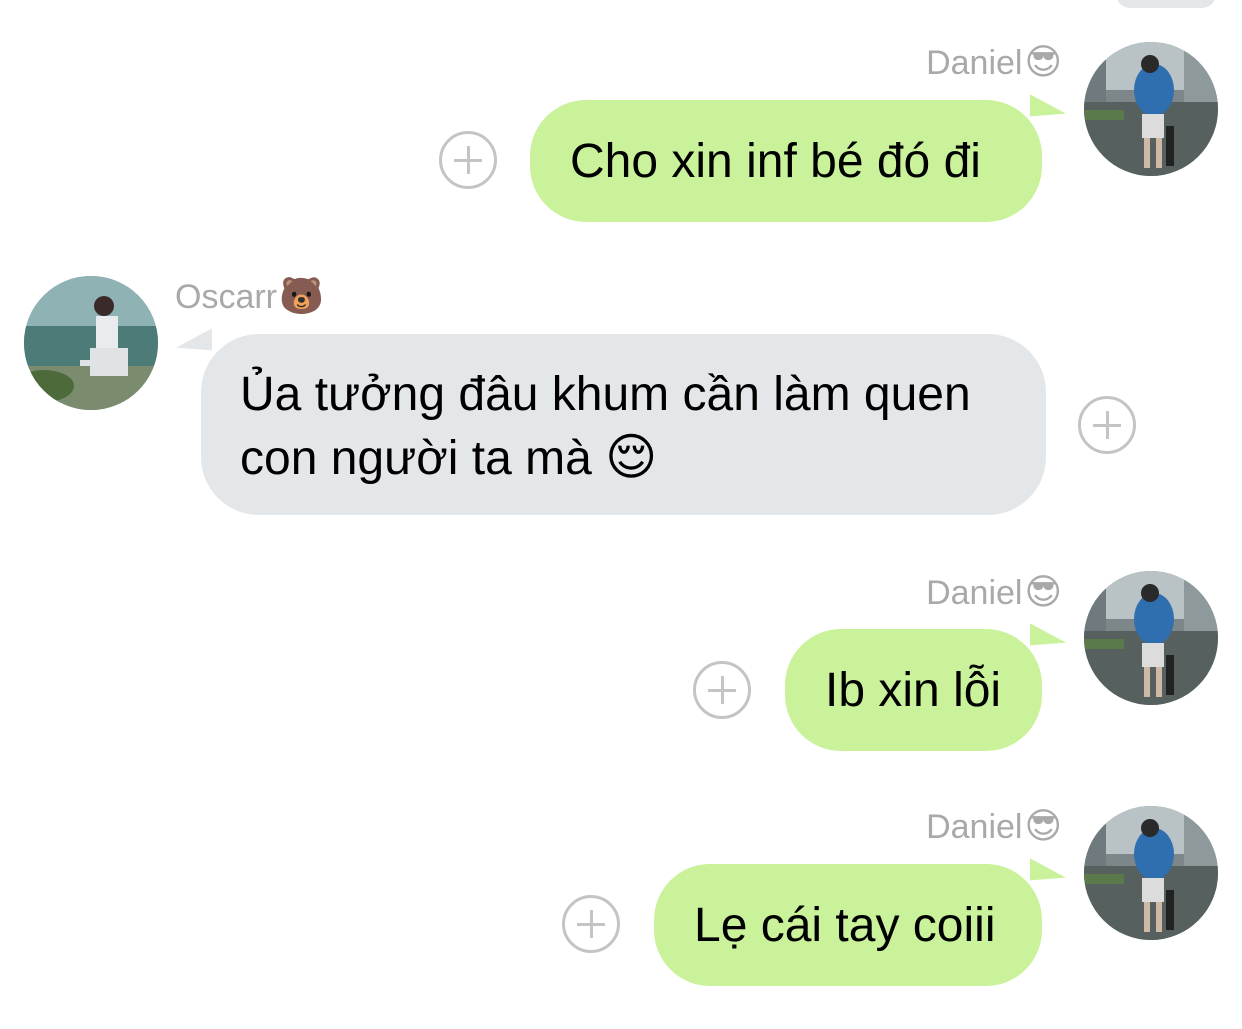  I want to click on message-text: con người ta mà, so click(416, 458).